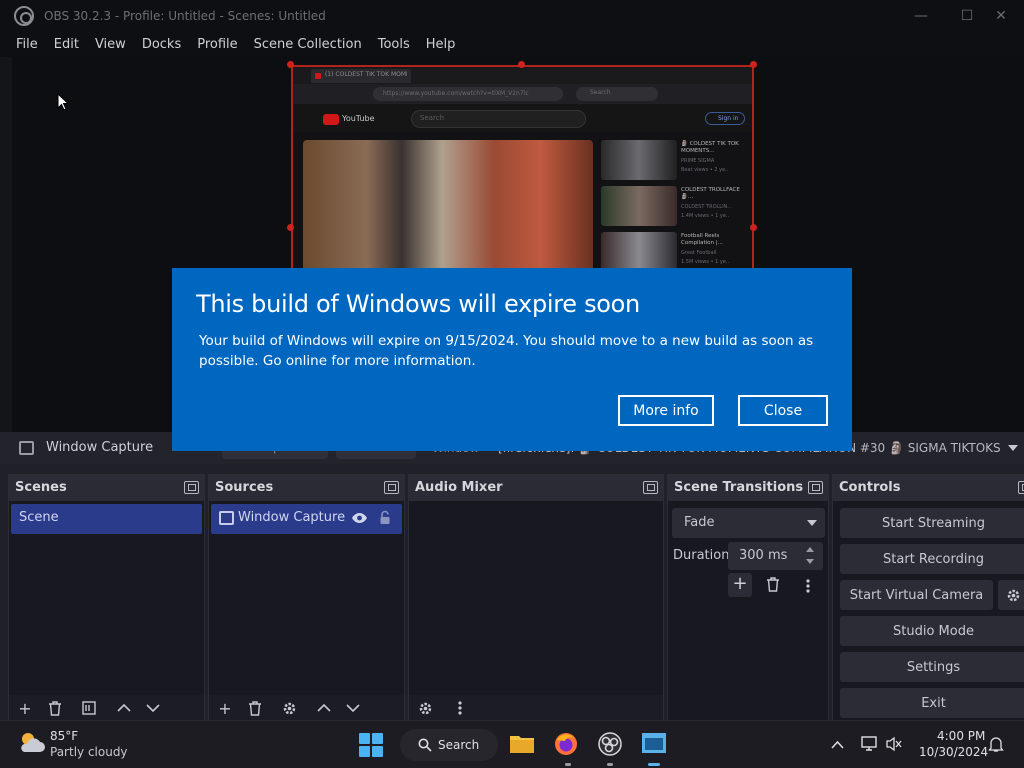 This screenshot has height=768, width=1024. What do you see at coordinates (961, 736) in the screenshot?
I see `taskbar-time: 4:00 PM` at bounding box center [961, 736].